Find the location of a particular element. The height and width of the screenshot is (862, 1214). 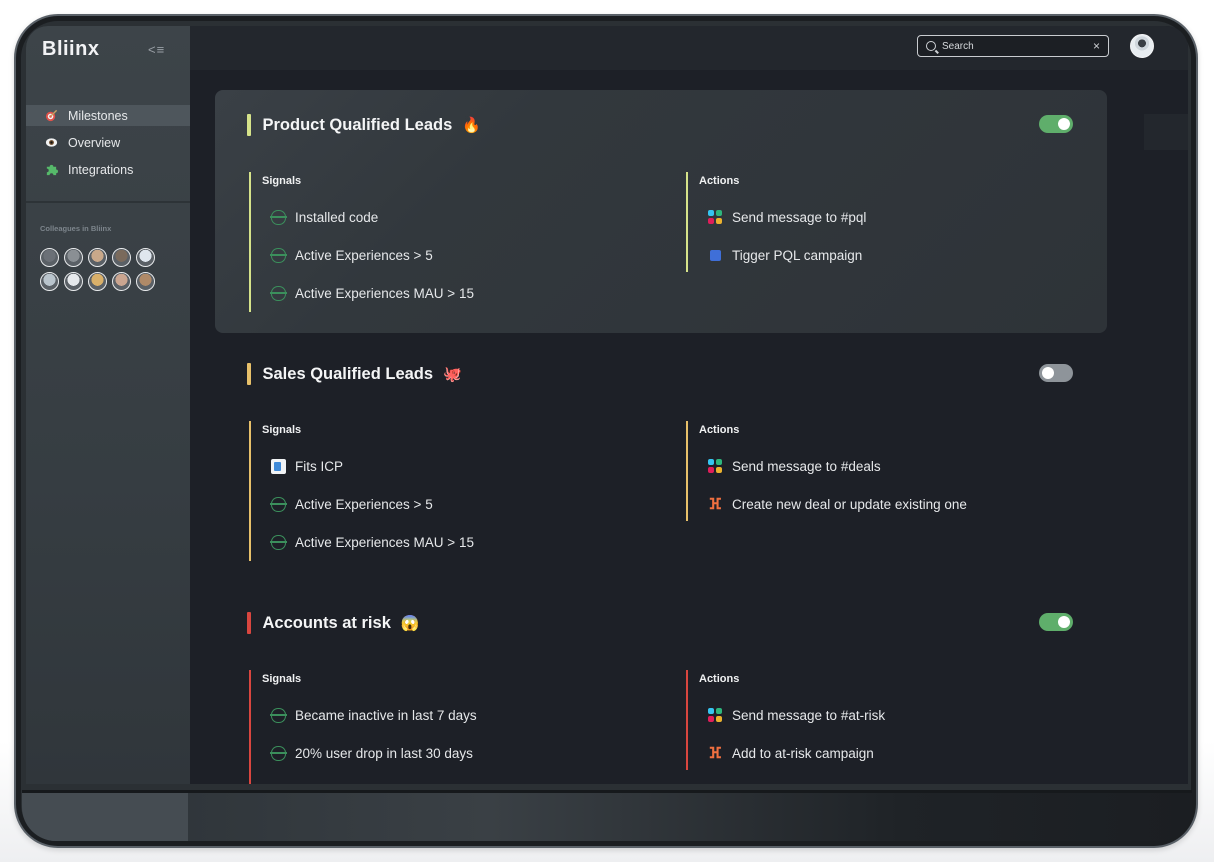

item-label: Became inactive in last 7 days is located at coordinates (386, 715).